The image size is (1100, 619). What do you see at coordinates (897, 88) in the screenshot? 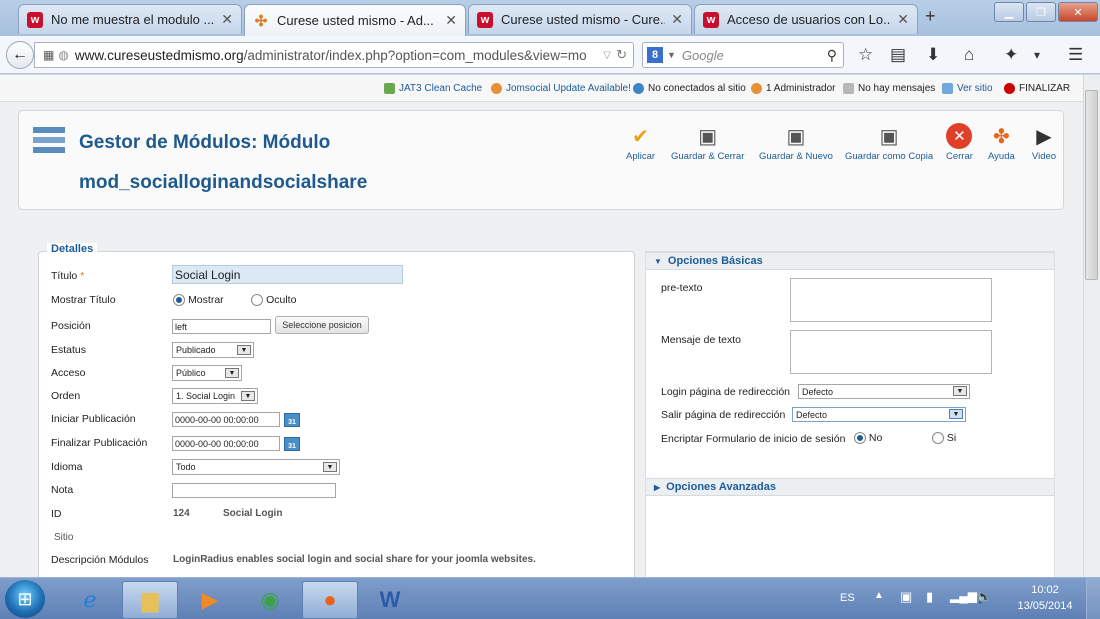
I see `status-messages-label: No hay mensajes` at bounding box center [897, 88].